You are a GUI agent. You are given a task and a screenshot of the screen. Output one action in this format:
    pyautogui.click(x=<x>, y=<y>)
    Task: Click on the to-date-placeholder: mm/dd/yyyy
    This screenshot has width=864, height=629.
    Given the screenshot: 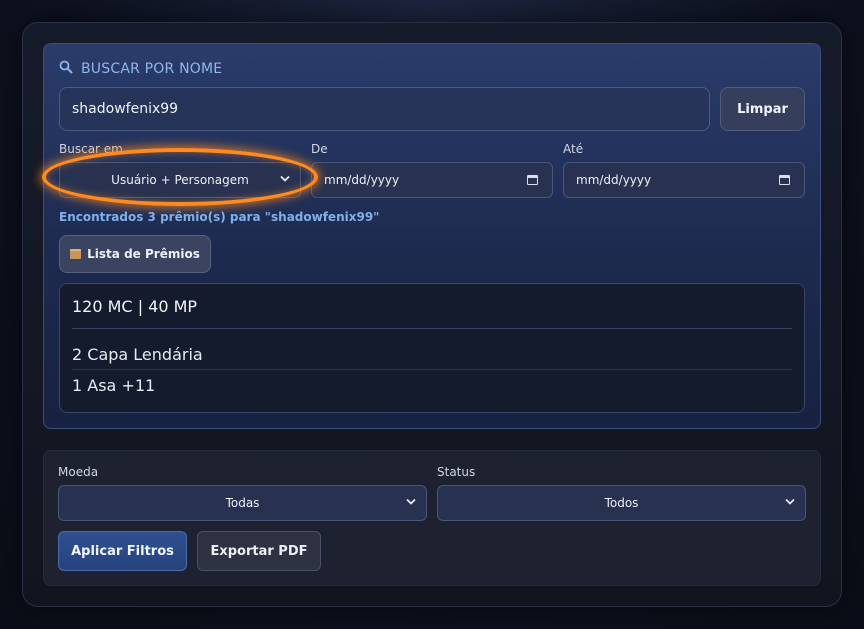 What is the action you would take?
    pyautogui.click(x=614, y=180)
    